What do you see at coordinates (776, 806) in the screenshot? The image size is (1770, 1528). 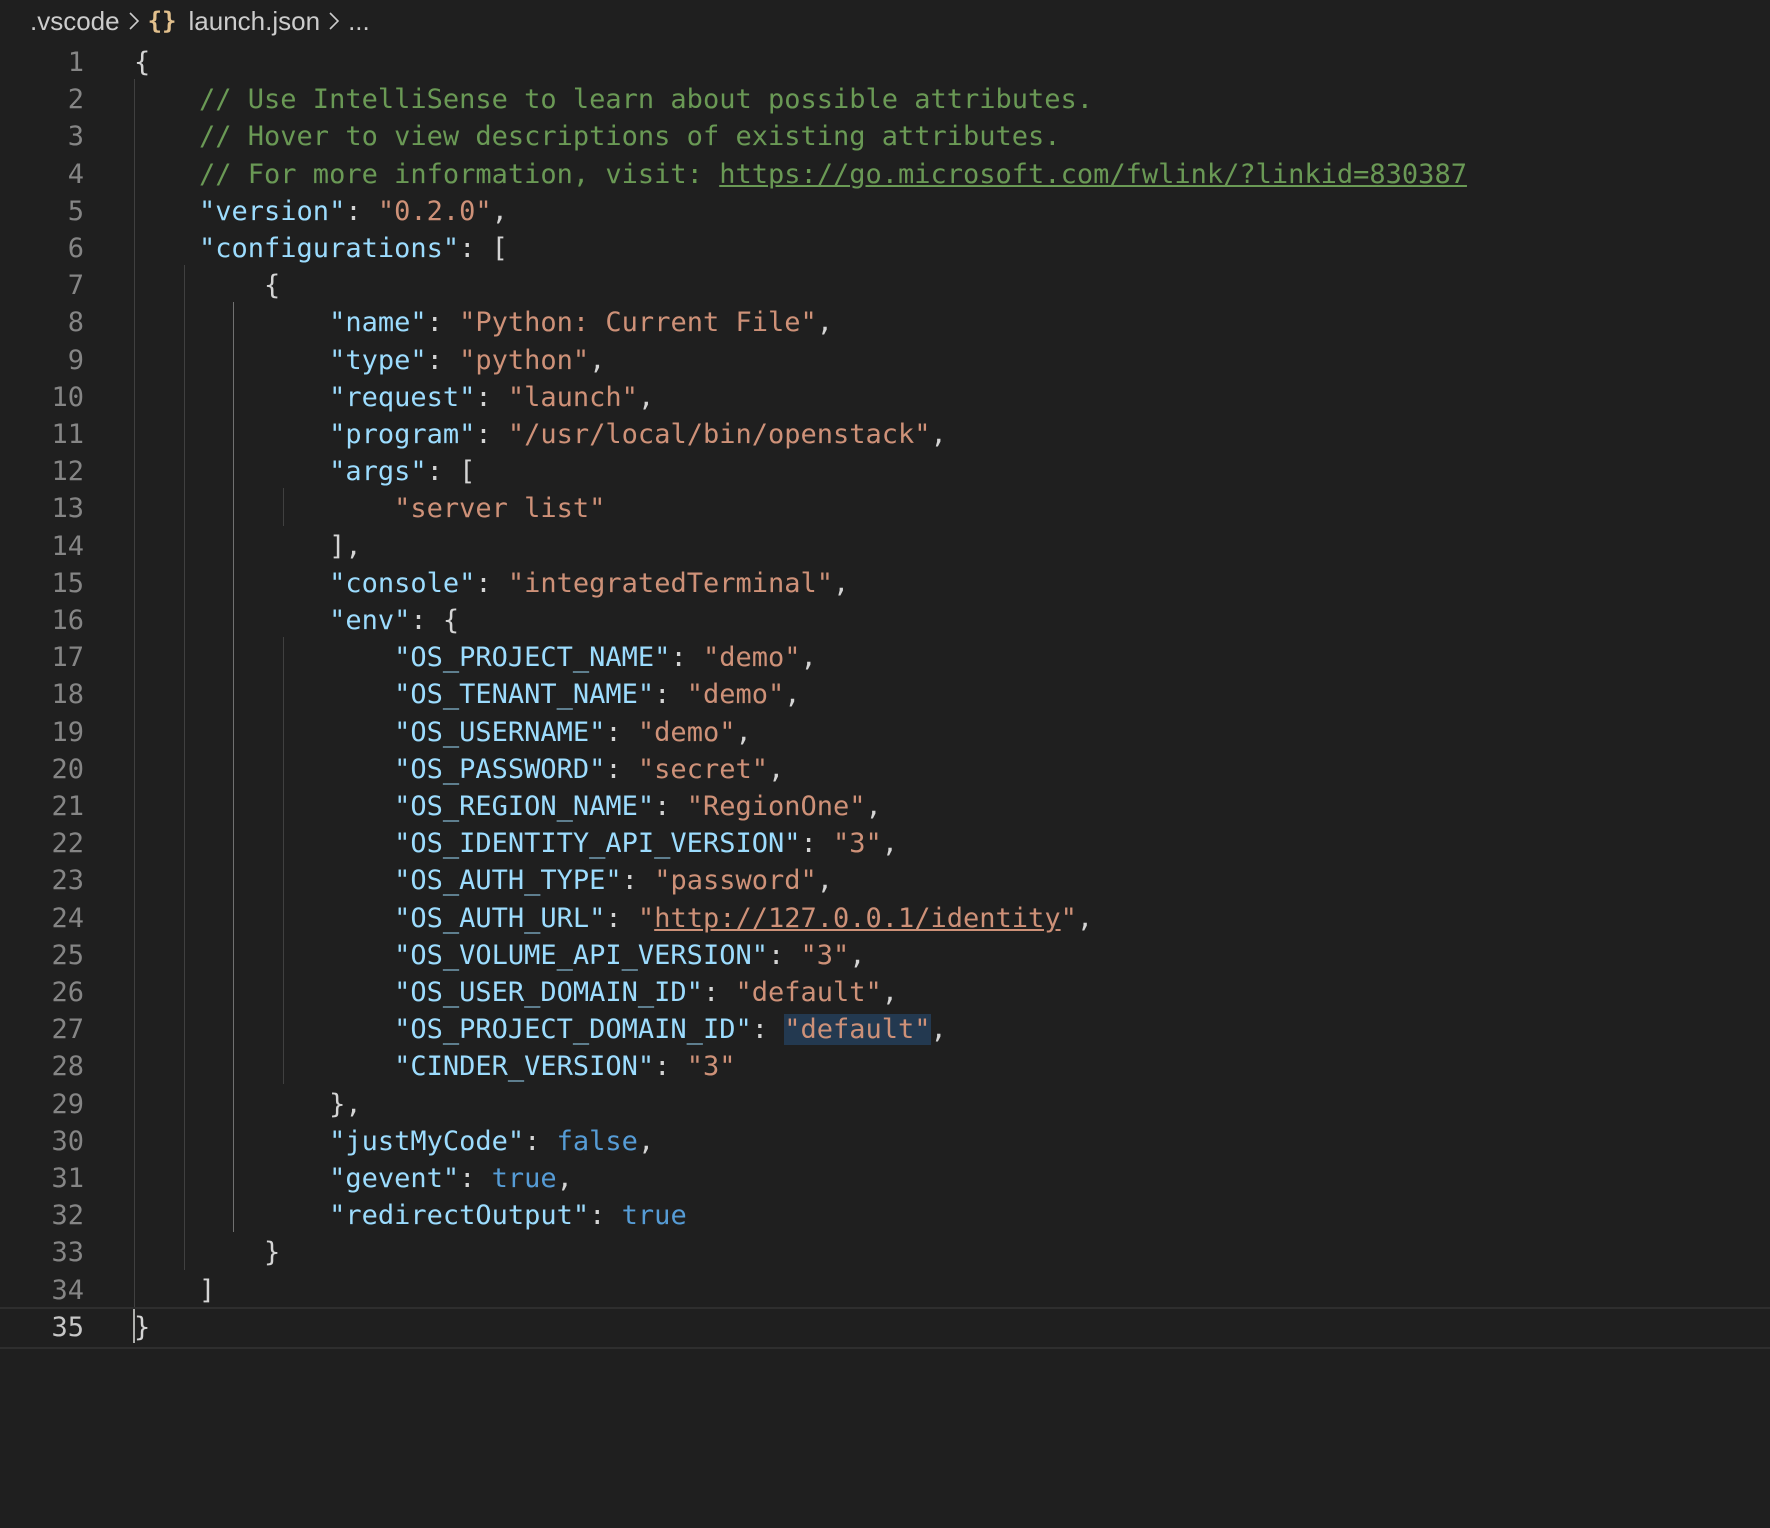 I see `code-token: "RegionOne"` at bounding box center [776, 806].